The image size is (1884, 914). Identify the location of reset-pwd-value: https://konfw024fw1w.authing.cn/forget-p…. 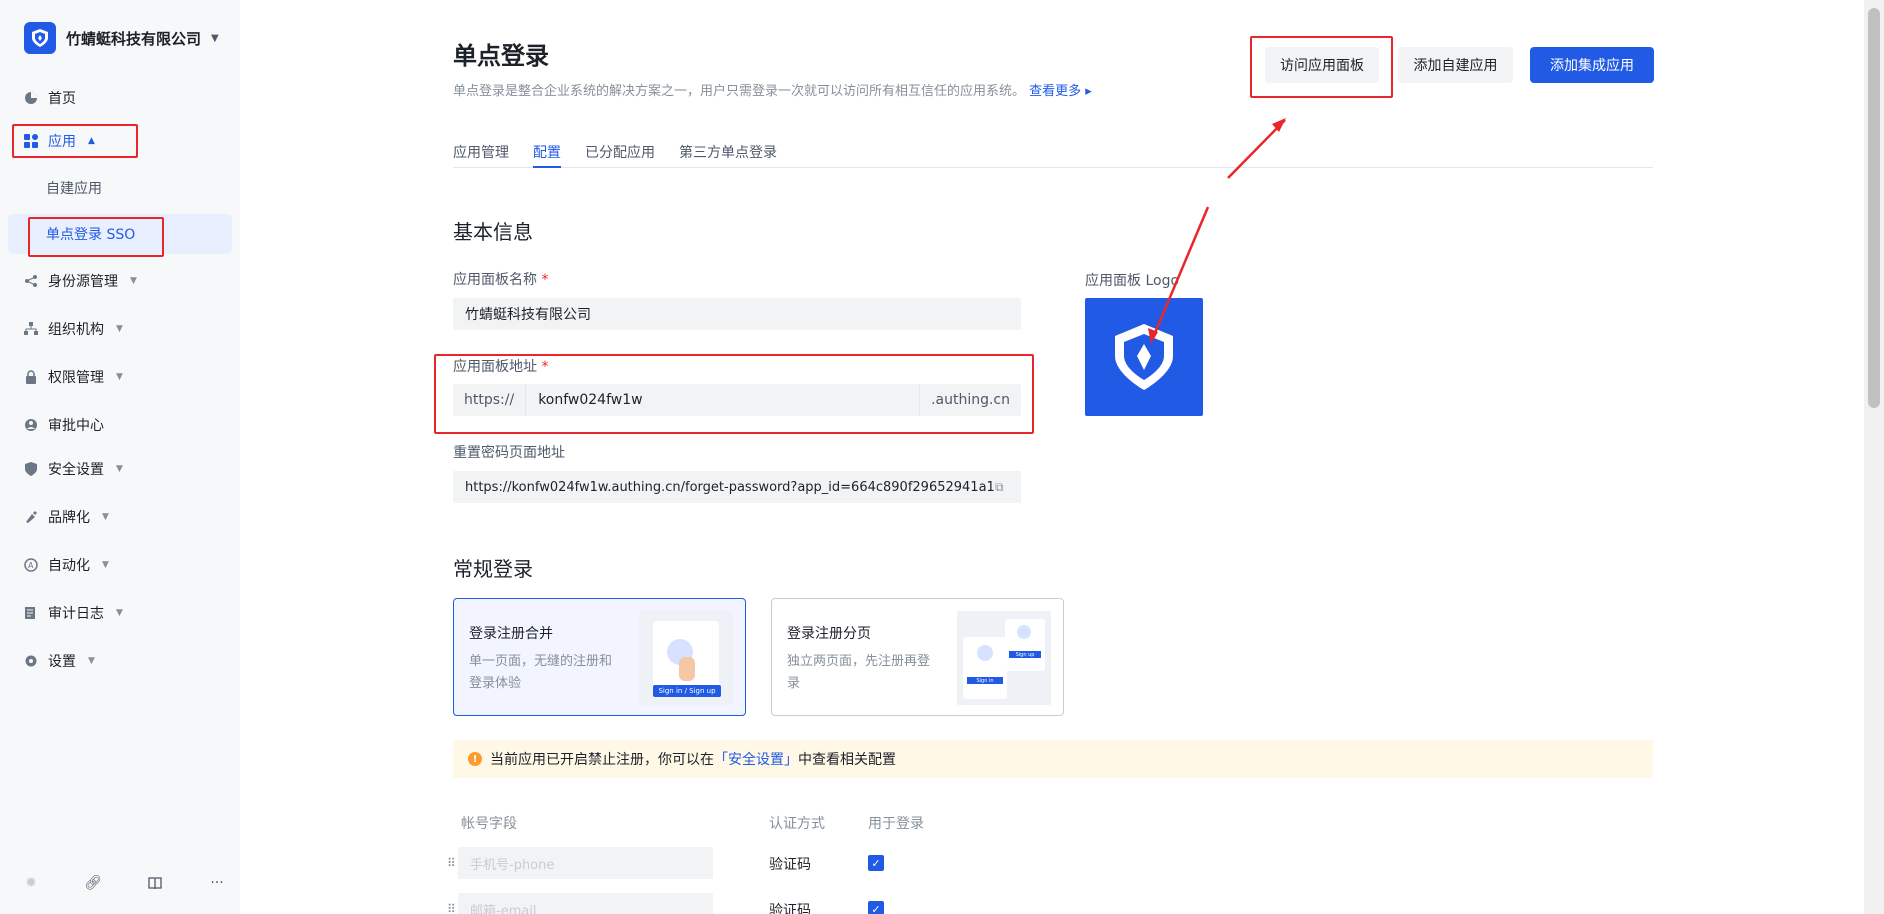
(730, 487).